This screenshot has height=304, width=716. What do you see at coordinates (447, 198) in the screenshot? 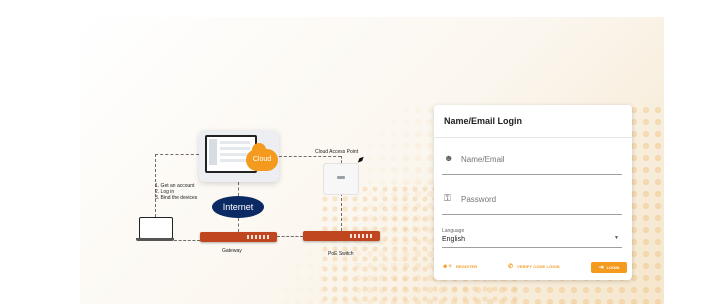
I see `key-icon: ⚿` at bounding box center [447, 198].